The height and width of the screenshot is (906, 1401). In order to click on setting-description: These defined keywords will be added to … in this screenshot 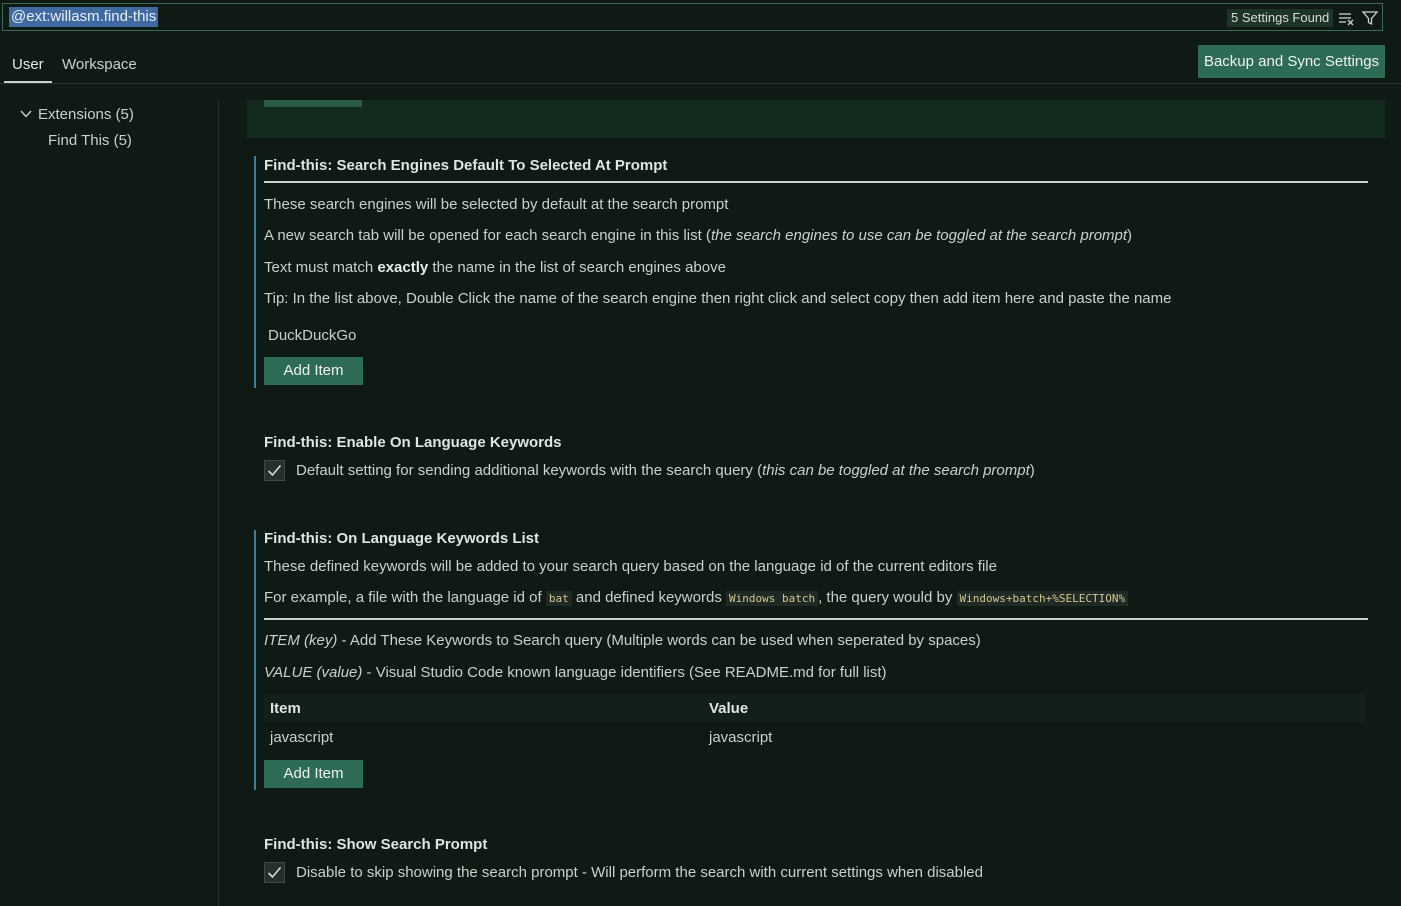, I will do `click(630, 566)`.